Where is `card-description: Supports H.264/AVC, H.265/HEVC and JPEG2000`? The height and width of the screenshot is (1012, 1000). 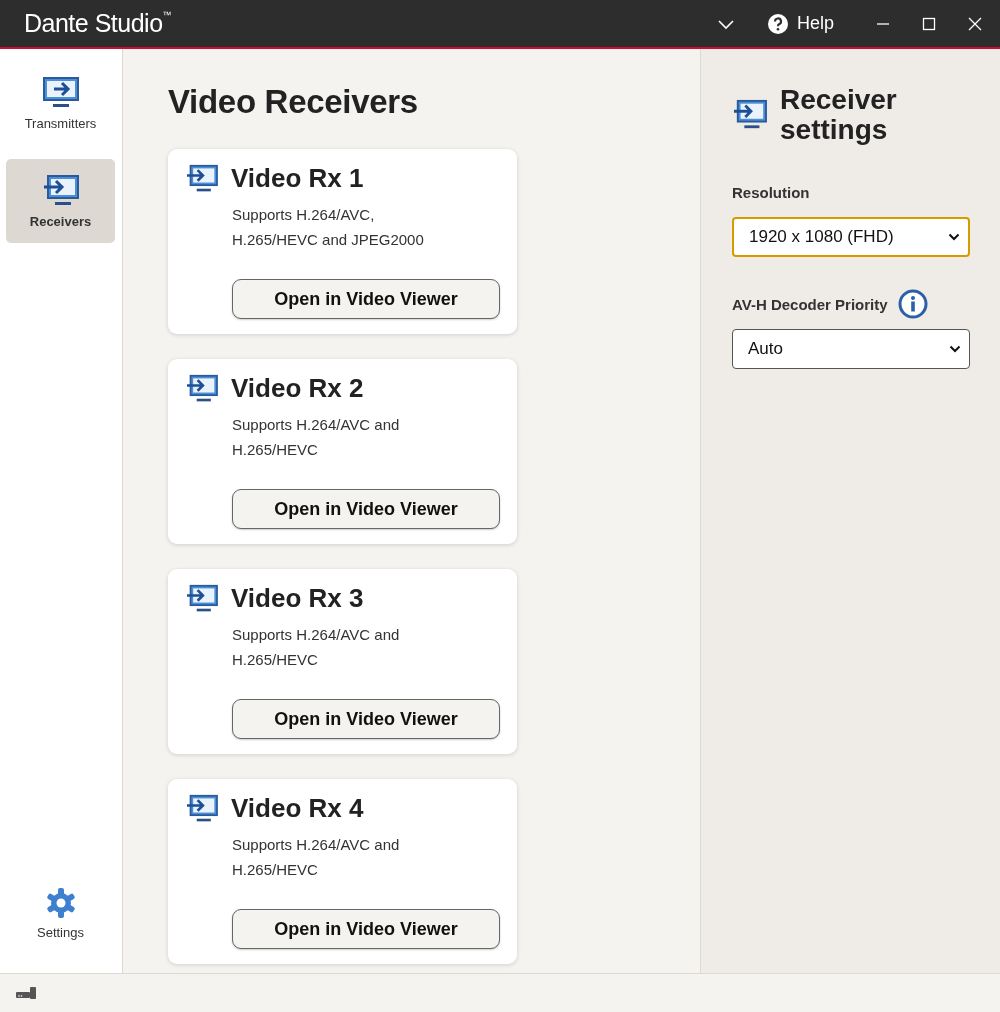
card-description: Supports H.264/AVC, H.265/HEVC and JPEG2000 is located at coordinates (328, 227).